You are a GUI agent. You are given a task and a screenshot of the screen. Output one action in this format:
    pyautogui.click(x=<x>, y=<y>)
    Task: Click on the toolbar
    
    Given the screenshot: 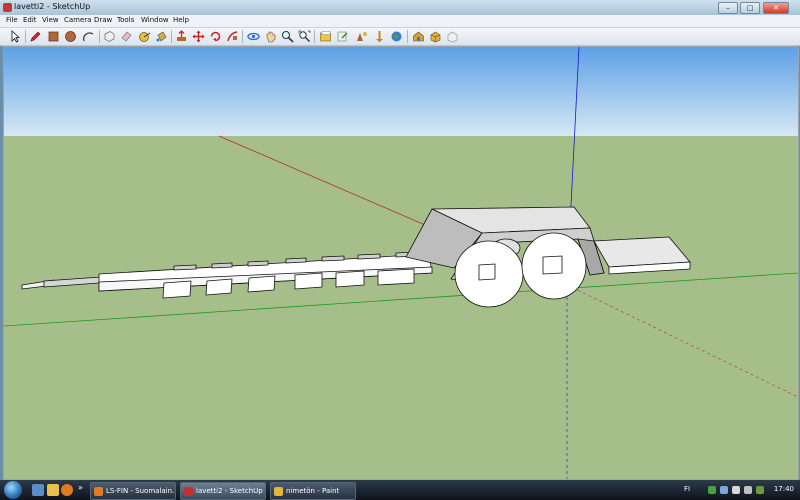 What is the action you would take?
    pyautogui.click(x=400, y=37)
    